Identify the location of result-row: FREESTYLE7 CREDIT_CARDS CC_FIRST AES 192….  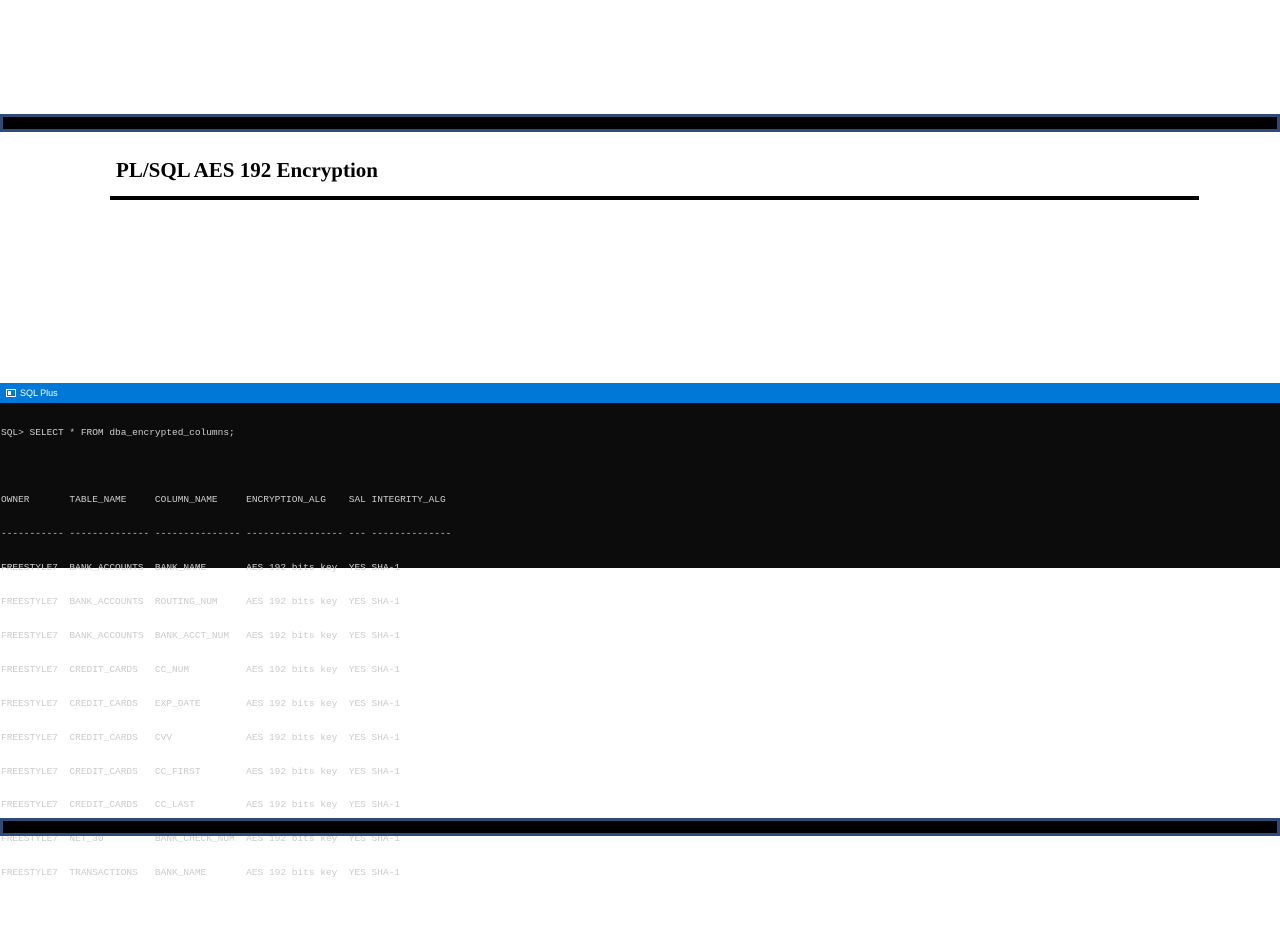
(201, 771).